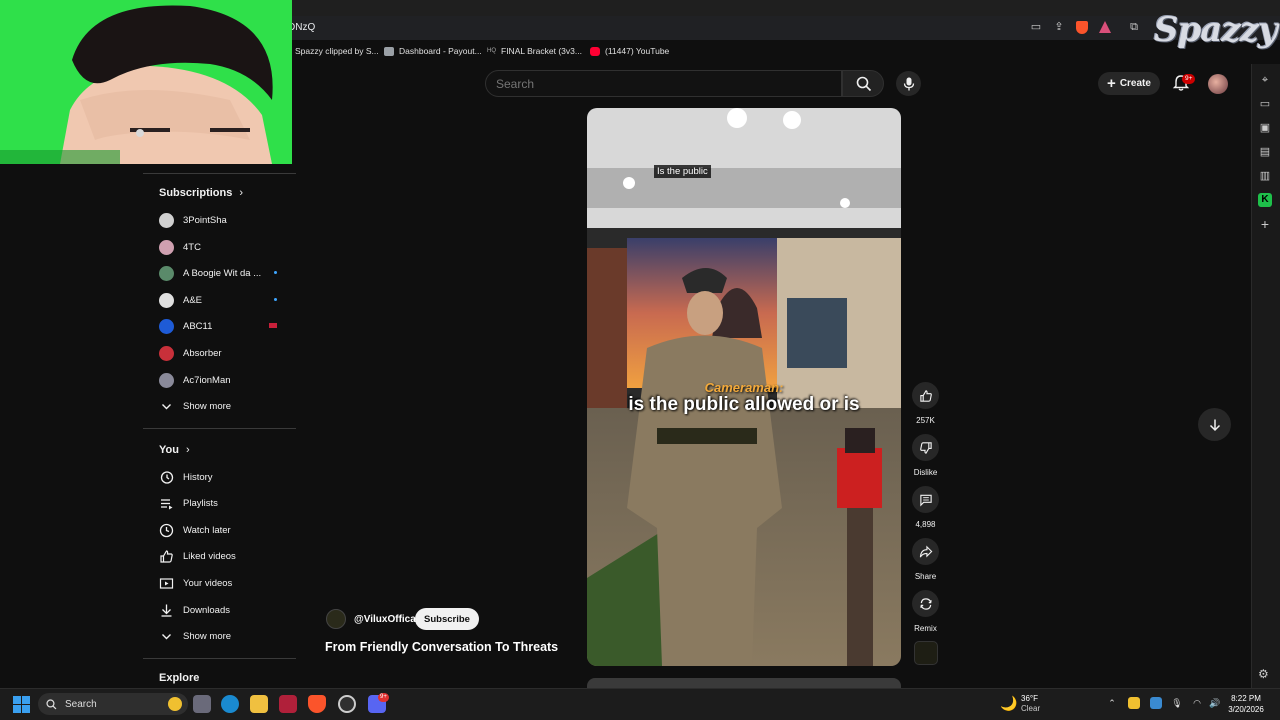 This screenshot has height=720, width=1280. I want to click on bookmark-item: (11447) YouTube, so click(629, 51).